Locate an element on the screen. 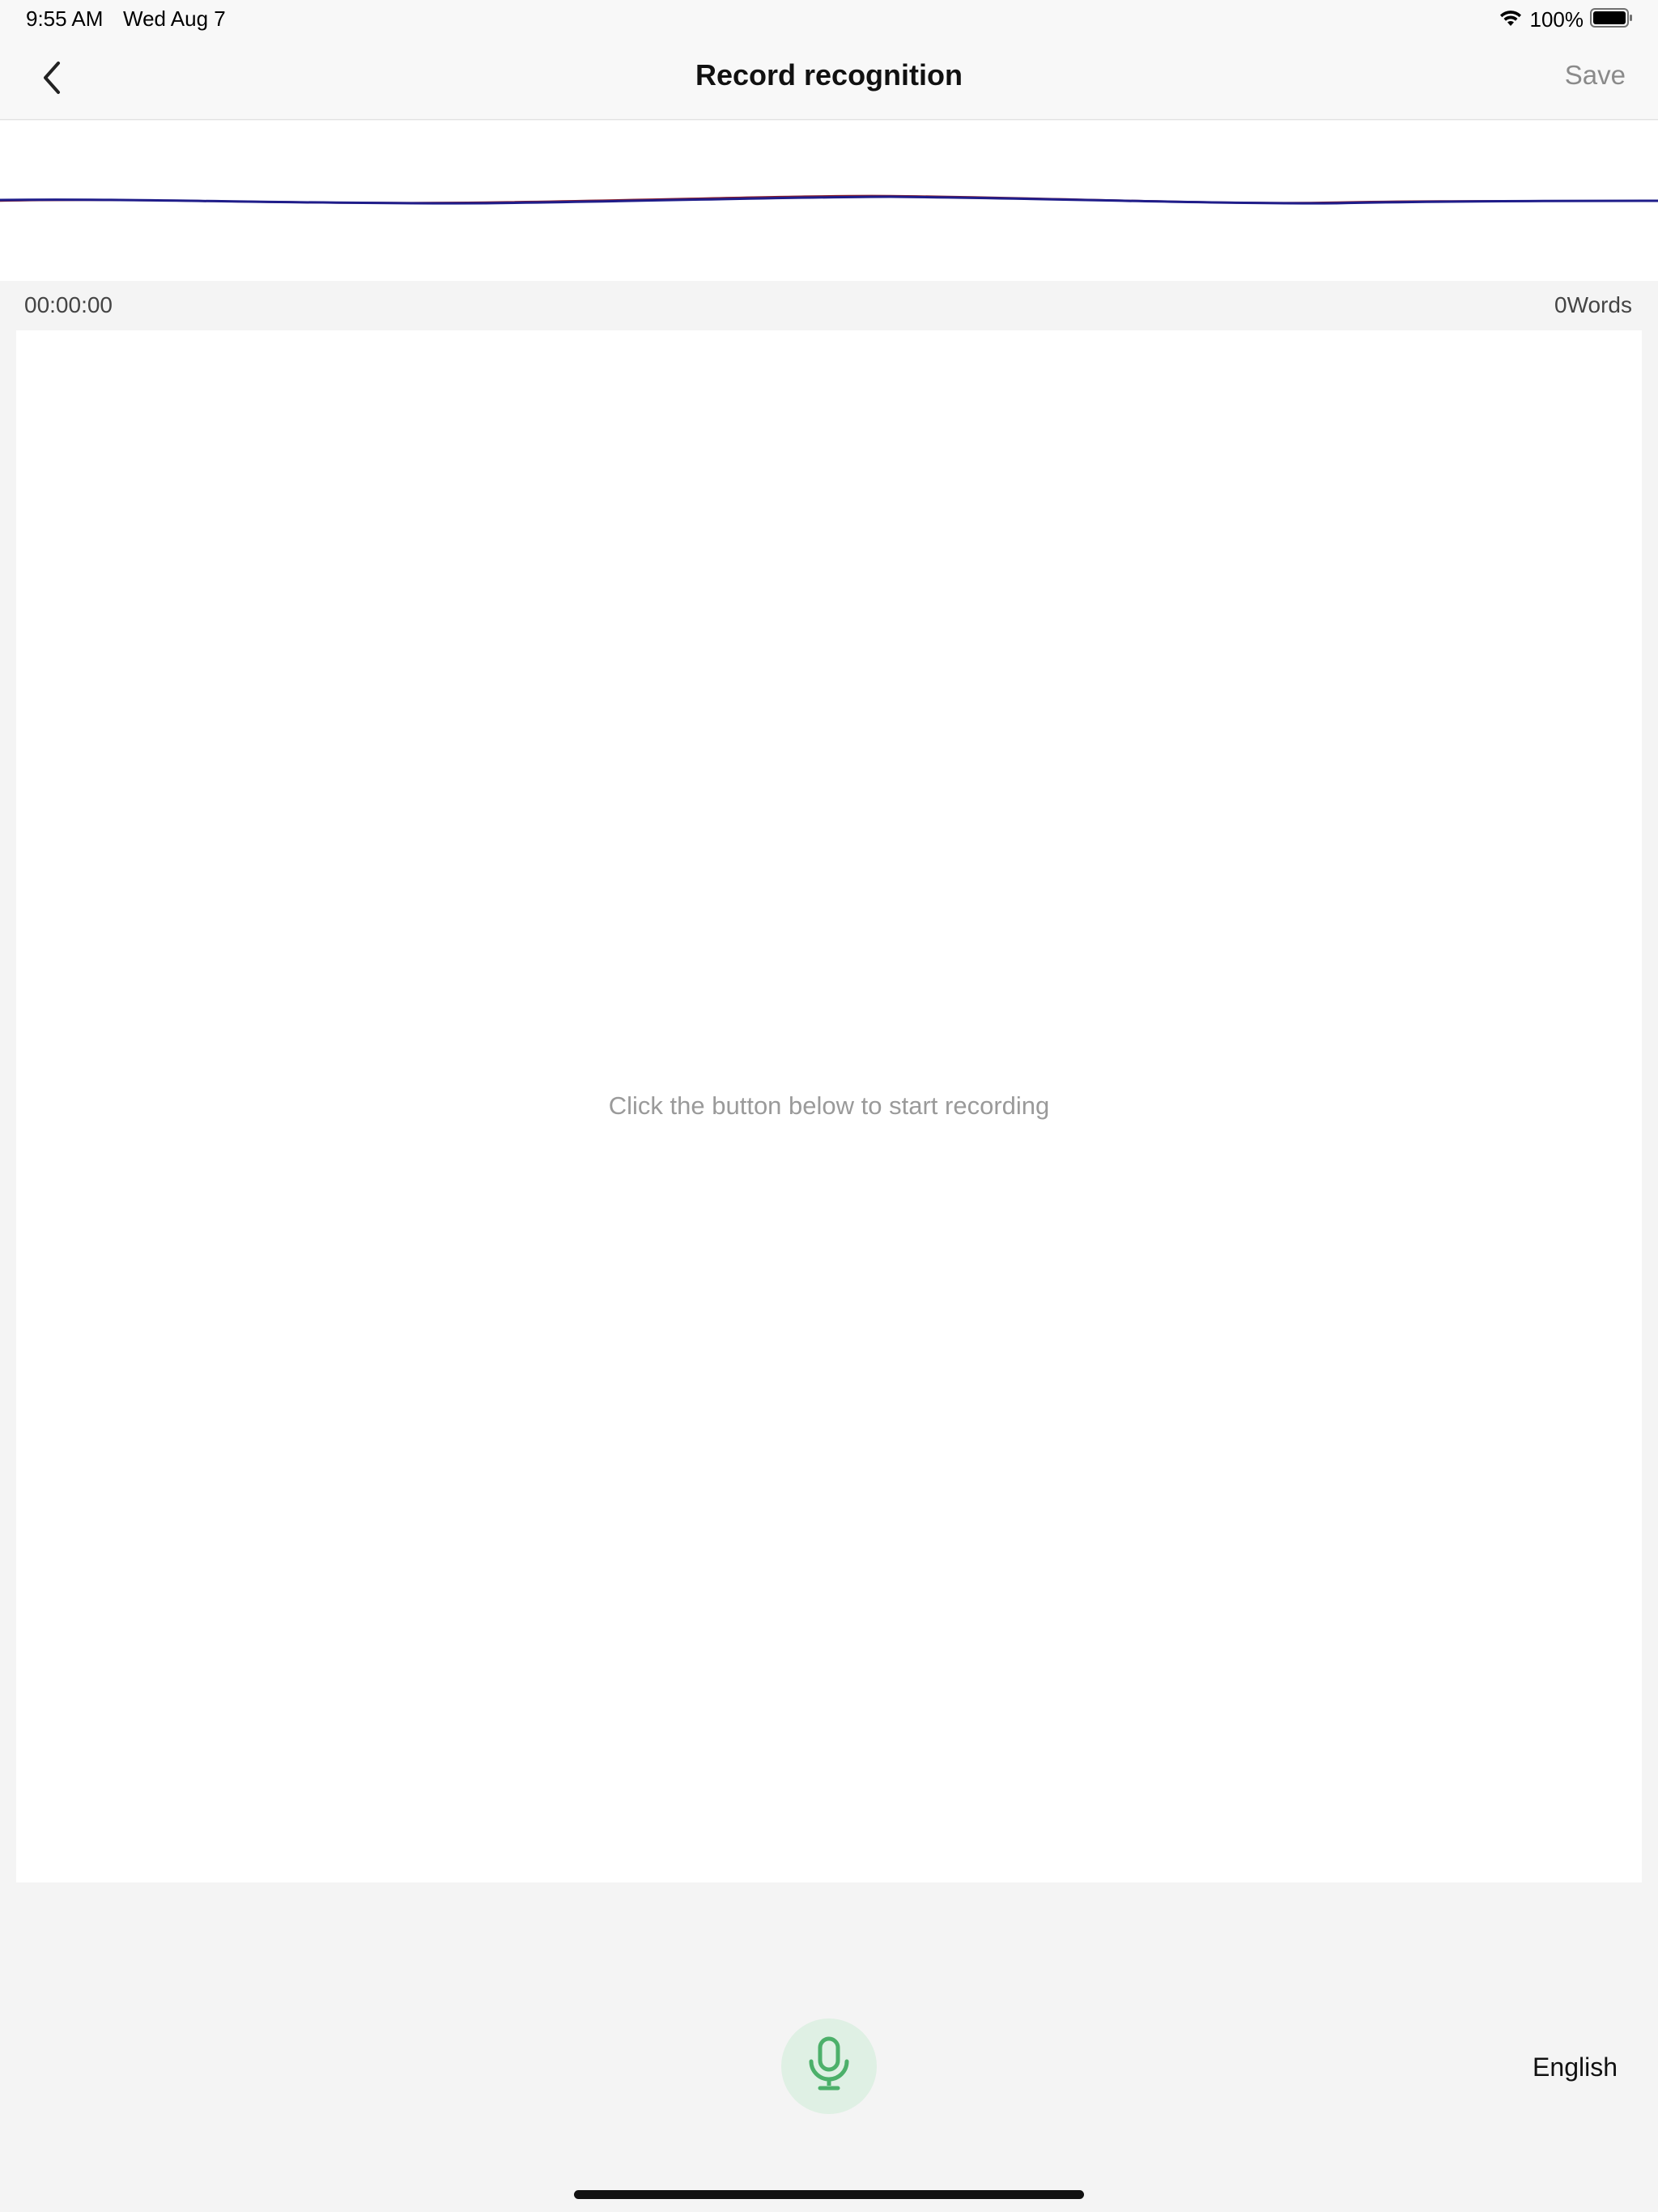 This screenshot has width=1658, height=2212. record-button is located at coordinates (829, 2066).